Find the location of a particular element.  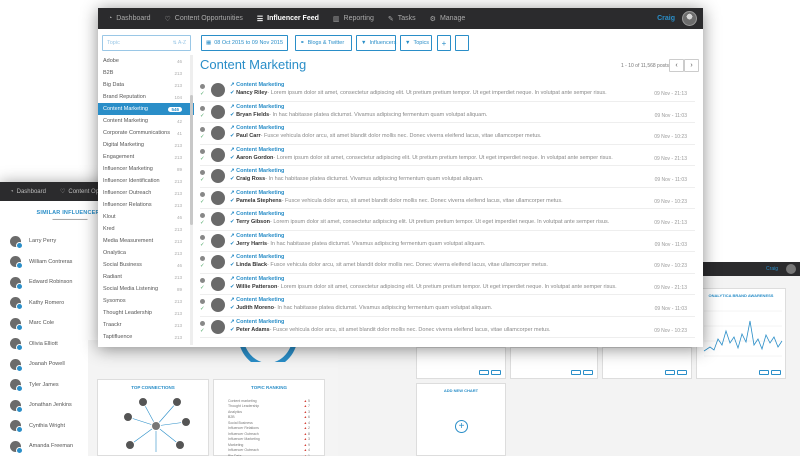

topic-item: Social Media Listening 89 is located at coordinates (146, 289).